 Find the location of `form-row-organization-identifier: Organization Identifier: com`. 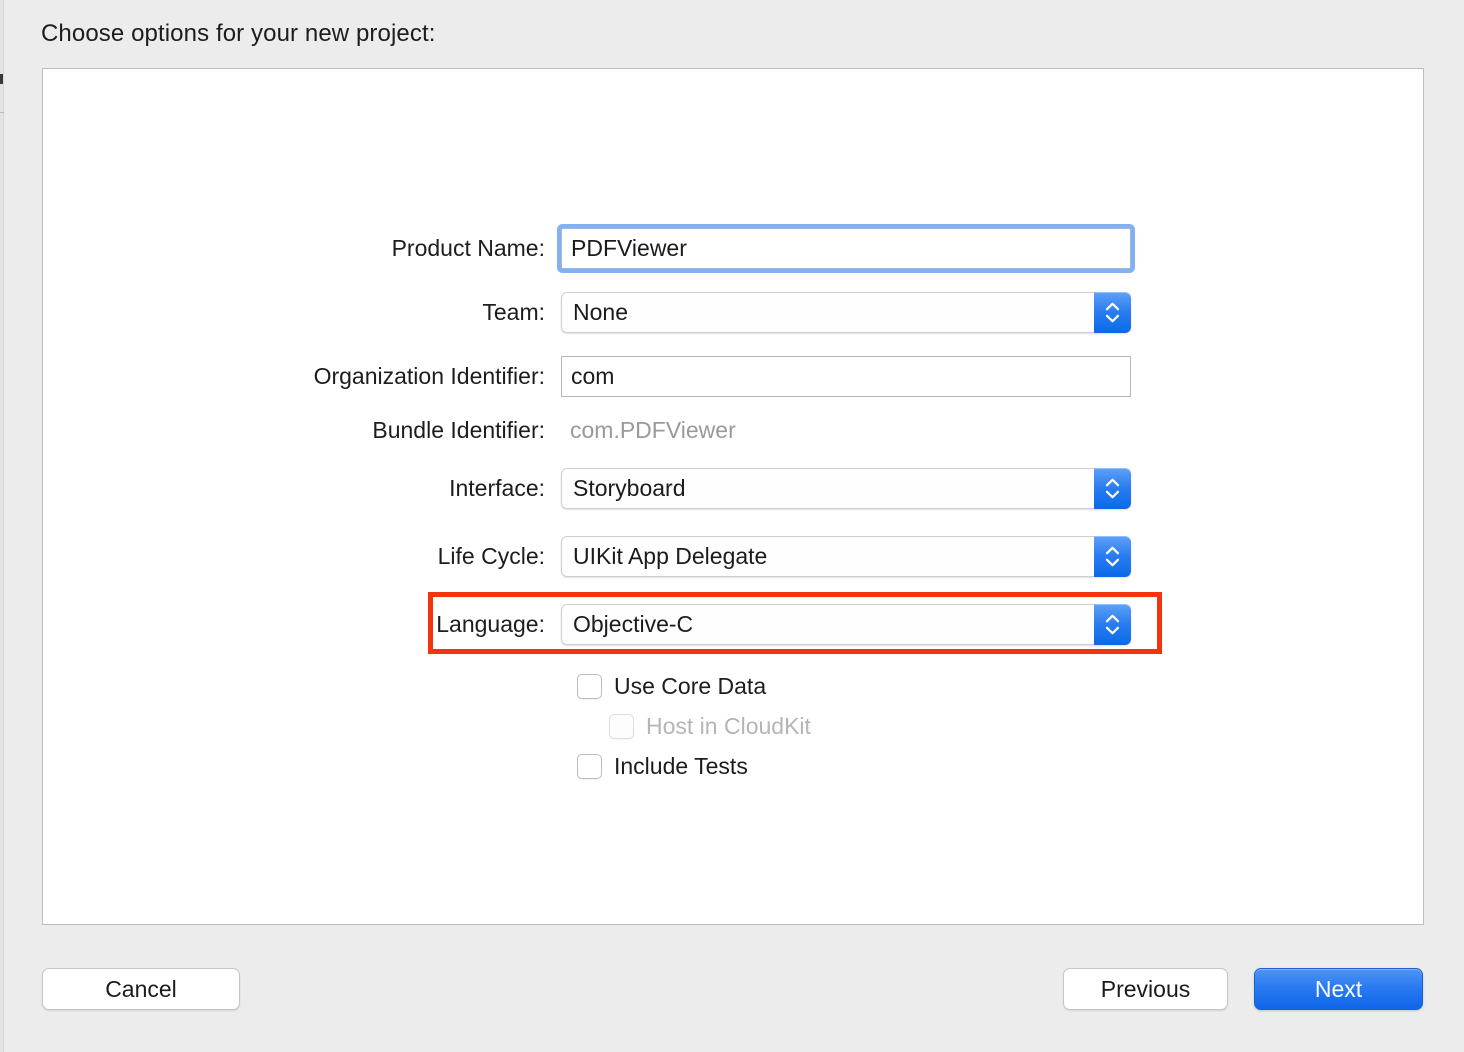

form-row-organization-identifier: Organization Identifier: com is located at coordinates (587, 376).